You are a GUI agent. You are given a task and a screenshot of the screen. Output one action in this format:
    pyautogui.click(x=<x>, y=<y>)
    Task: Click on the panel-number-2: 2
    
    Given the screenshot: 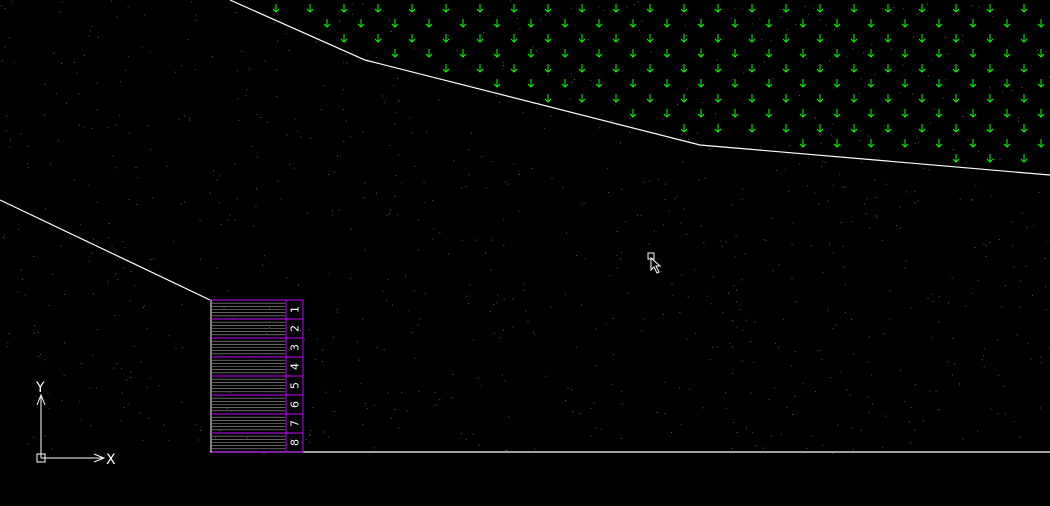 What is the action you would take?
    pyautogui.click(x=295, y=328)
    